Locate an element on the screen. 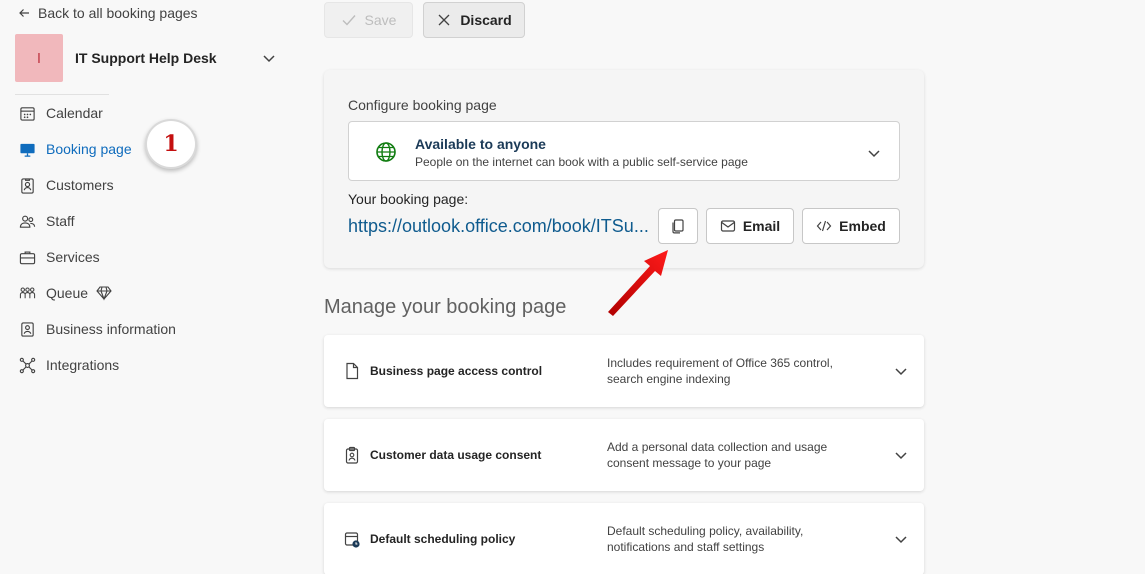 The image size is (1145, 574). sidebar-item-label: Staff is located at coordinates (60, 221).